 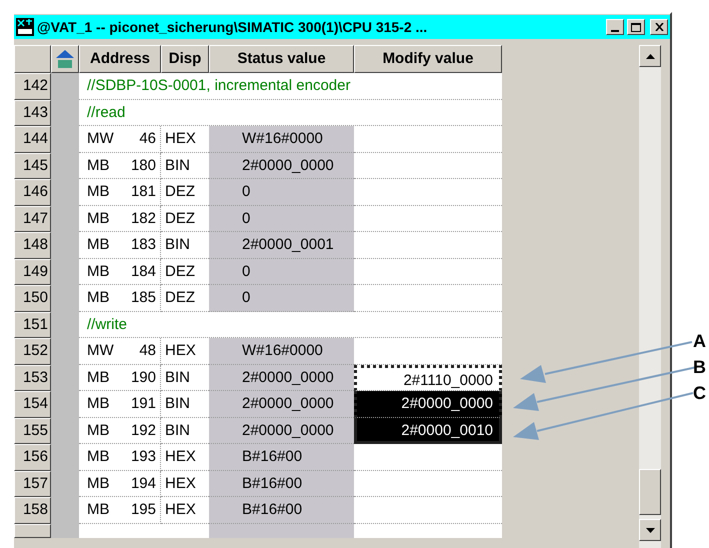 I want to click on row-number: 149, so click(x=32, y=271).